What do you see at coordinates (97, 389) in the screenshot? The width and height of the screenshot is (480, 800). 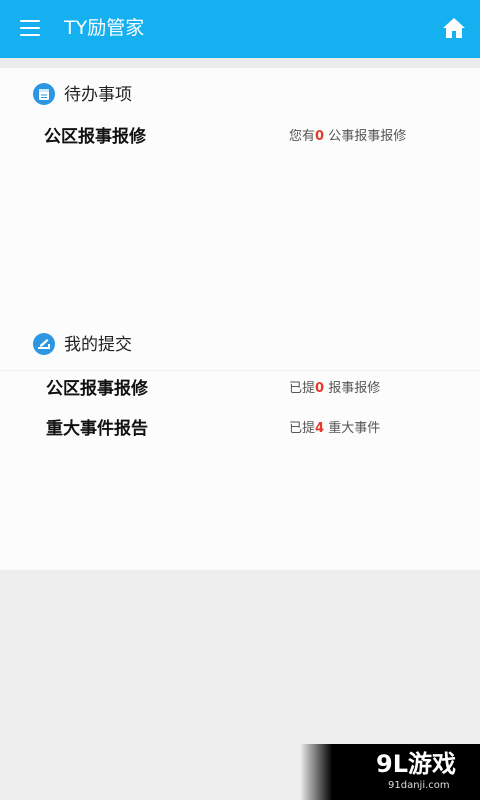 I see `submit-item-label: 公区报事报修` at bounding box center [97, 389].